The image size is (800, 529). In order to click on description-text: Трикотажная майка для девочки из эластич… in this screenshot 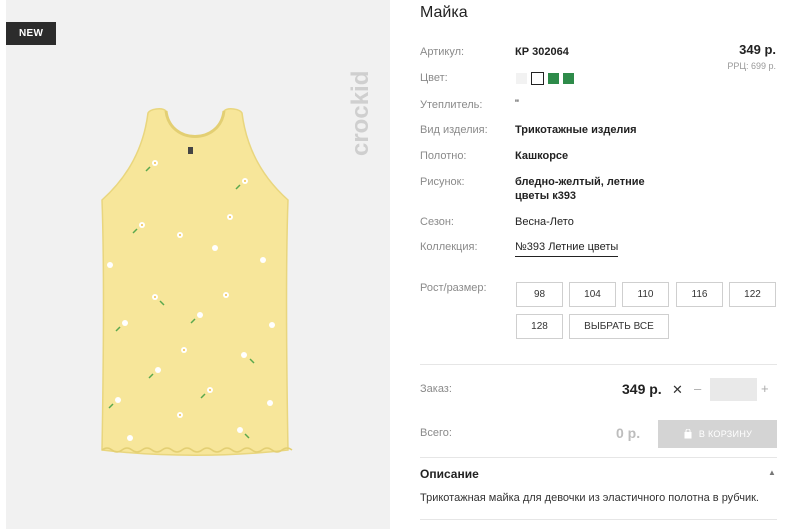, I will do `click(589, 498)`.